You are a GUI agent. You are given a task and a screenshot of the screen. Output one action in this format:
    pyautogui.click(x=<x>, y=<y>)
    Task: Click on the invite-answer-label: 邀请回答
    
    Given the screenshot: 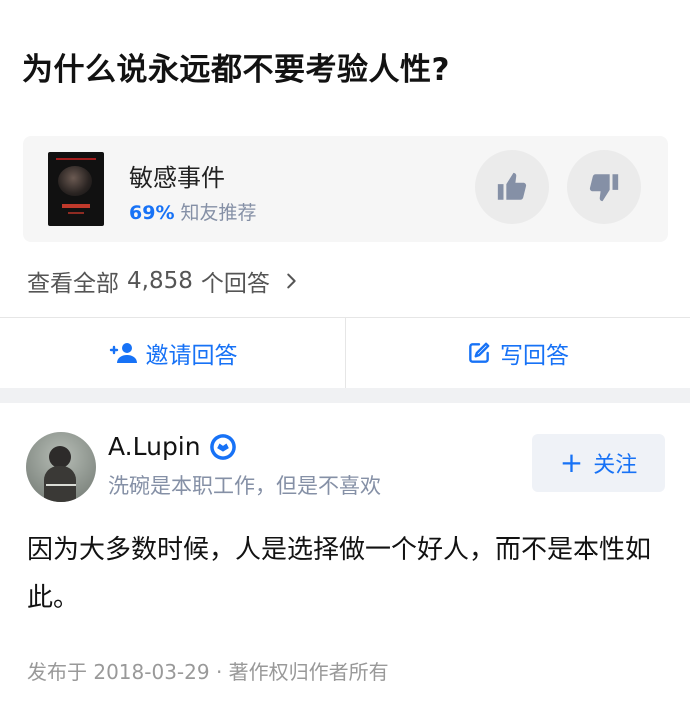 What is the action you would take?
    pyautogui.click(x=191, y=356)
    